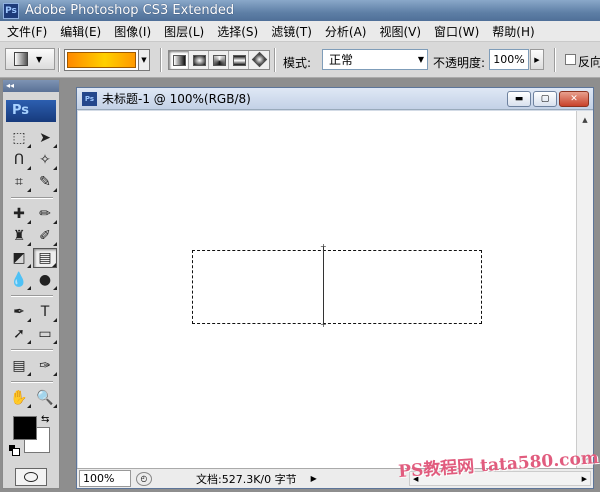 The image size is (600, 492). Describe the element at coordinates (314, 478) in the screenshot. I see `status-menu-arrow-icon: ▶` at that location.